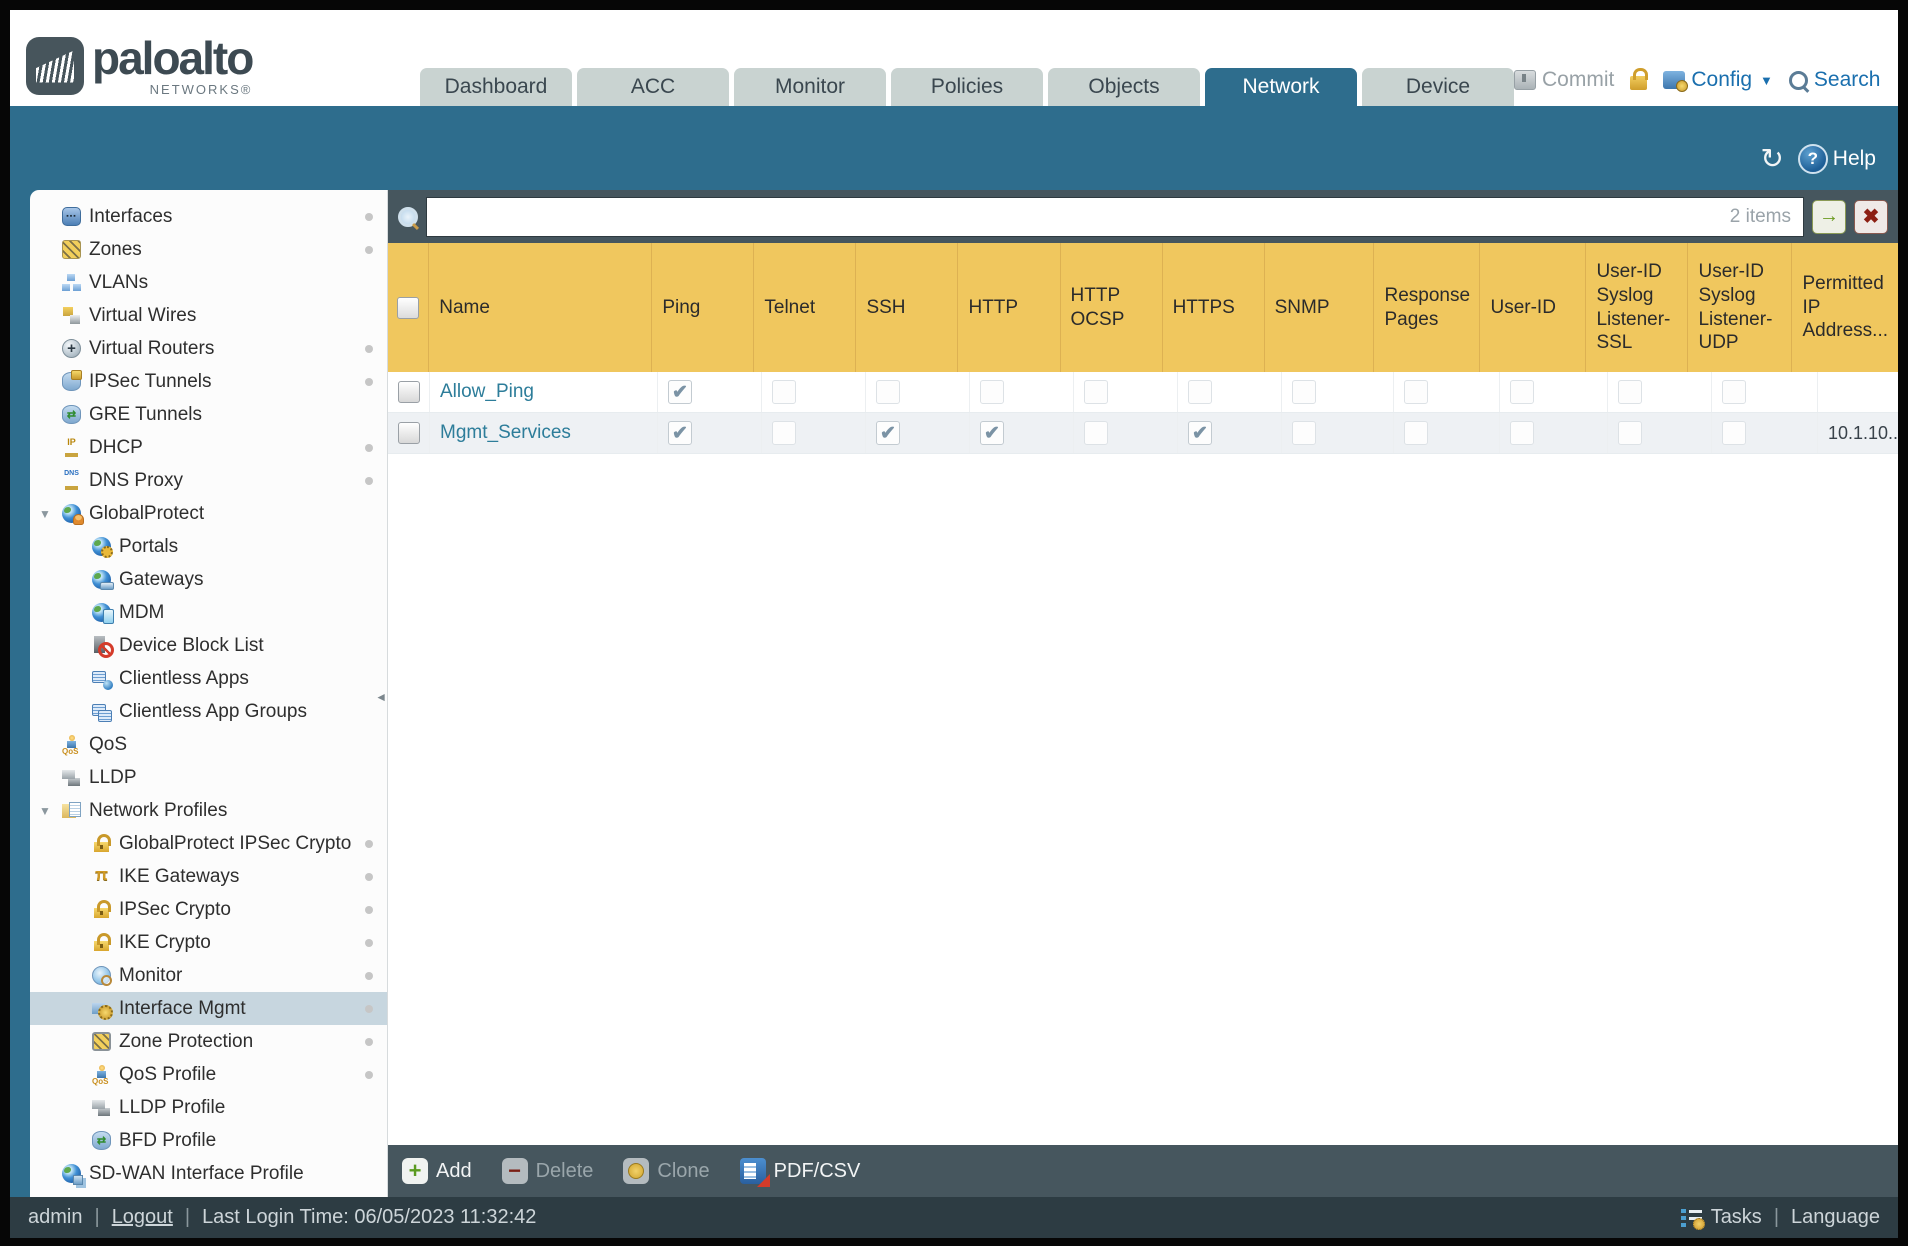 This screenshot has height=1246, width=1908. Describe the element at coordinates (487, 392) in the screenshot. I see `profile-link: Allow_Ping` at that location.